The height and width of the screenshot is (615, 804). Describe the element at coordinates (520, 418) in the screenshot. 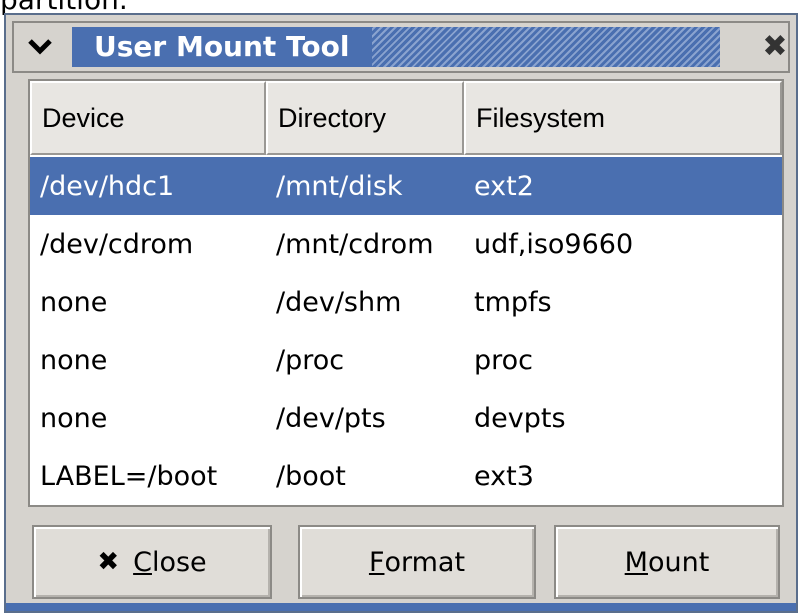

I see `cell-filesystem: devpts` at that location.